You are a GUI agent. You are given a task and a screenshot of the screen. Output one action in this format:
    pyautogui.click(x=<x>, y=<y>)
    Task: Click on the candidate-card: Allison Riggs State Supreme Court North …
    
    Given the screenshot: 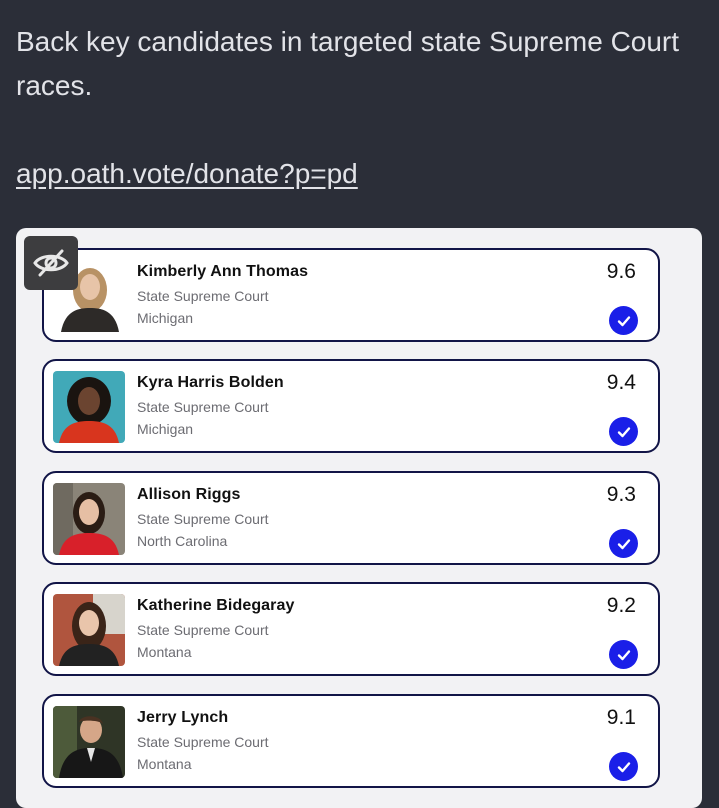 What is the action you would take?
    pyautogui.click(x=351, y=518)
    